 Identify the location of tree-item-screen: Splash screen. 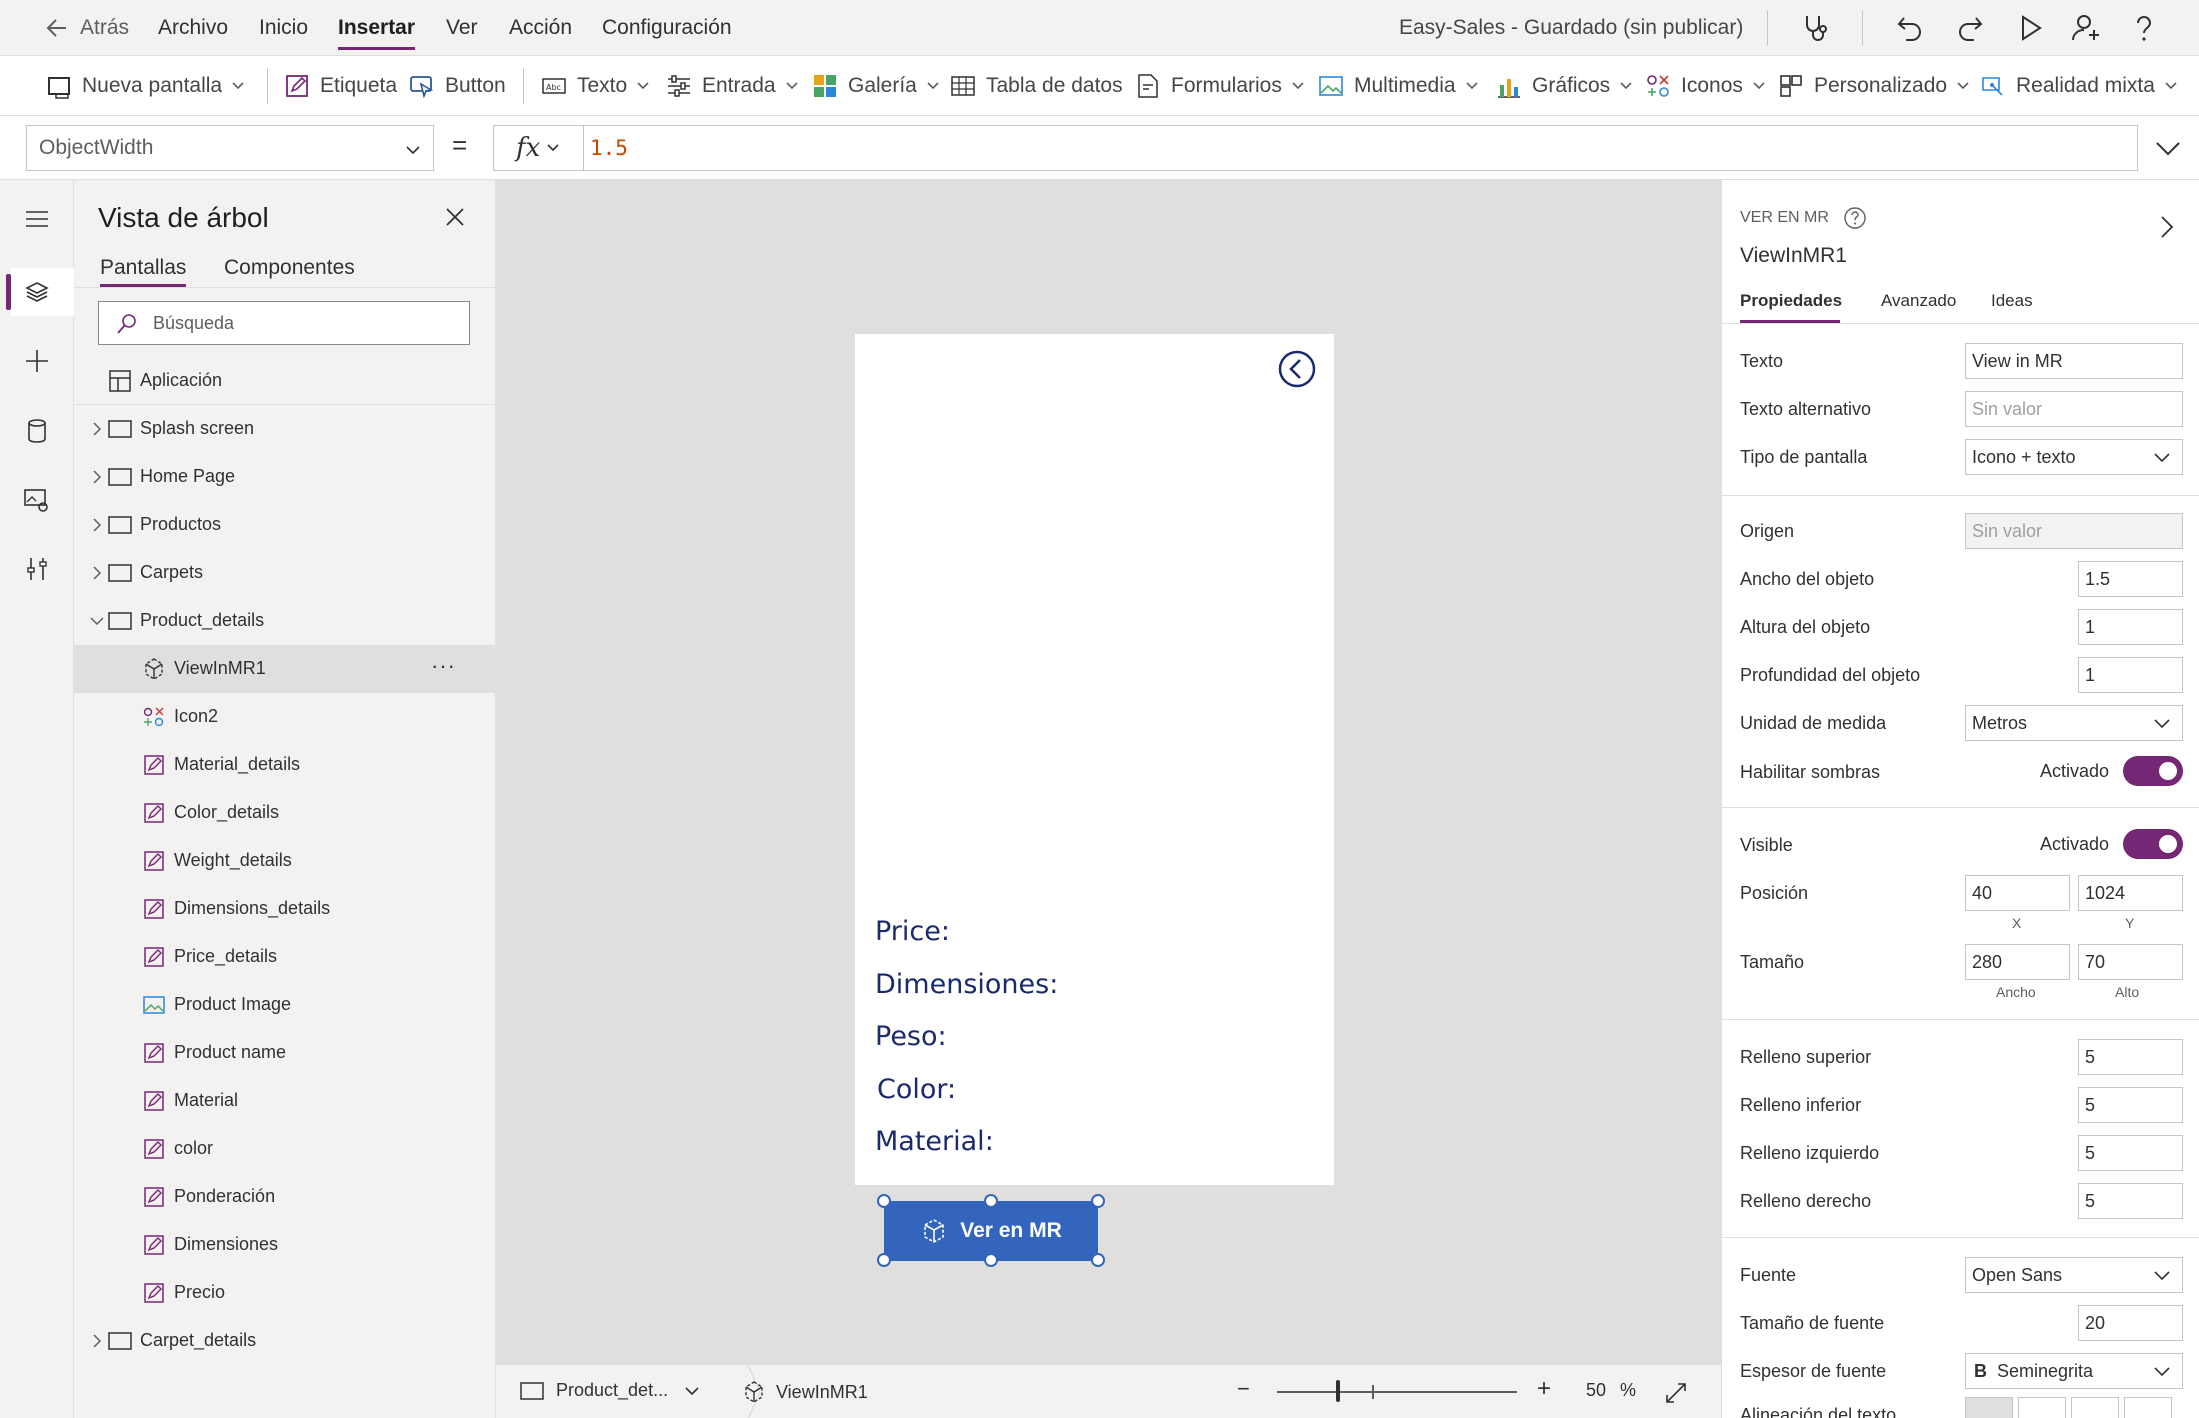
(284, 429).